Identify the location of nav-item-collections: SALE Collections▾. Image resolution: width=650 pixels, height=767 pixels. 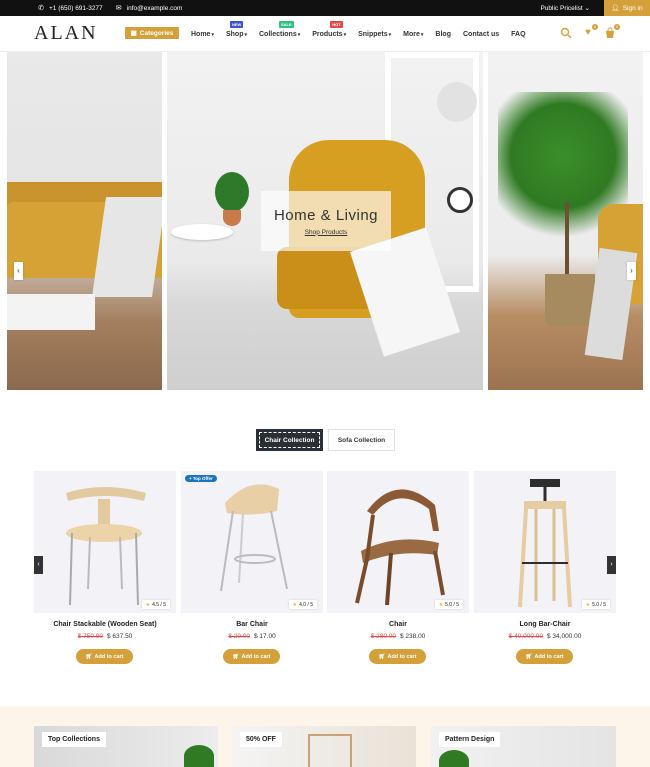
(280, 29).